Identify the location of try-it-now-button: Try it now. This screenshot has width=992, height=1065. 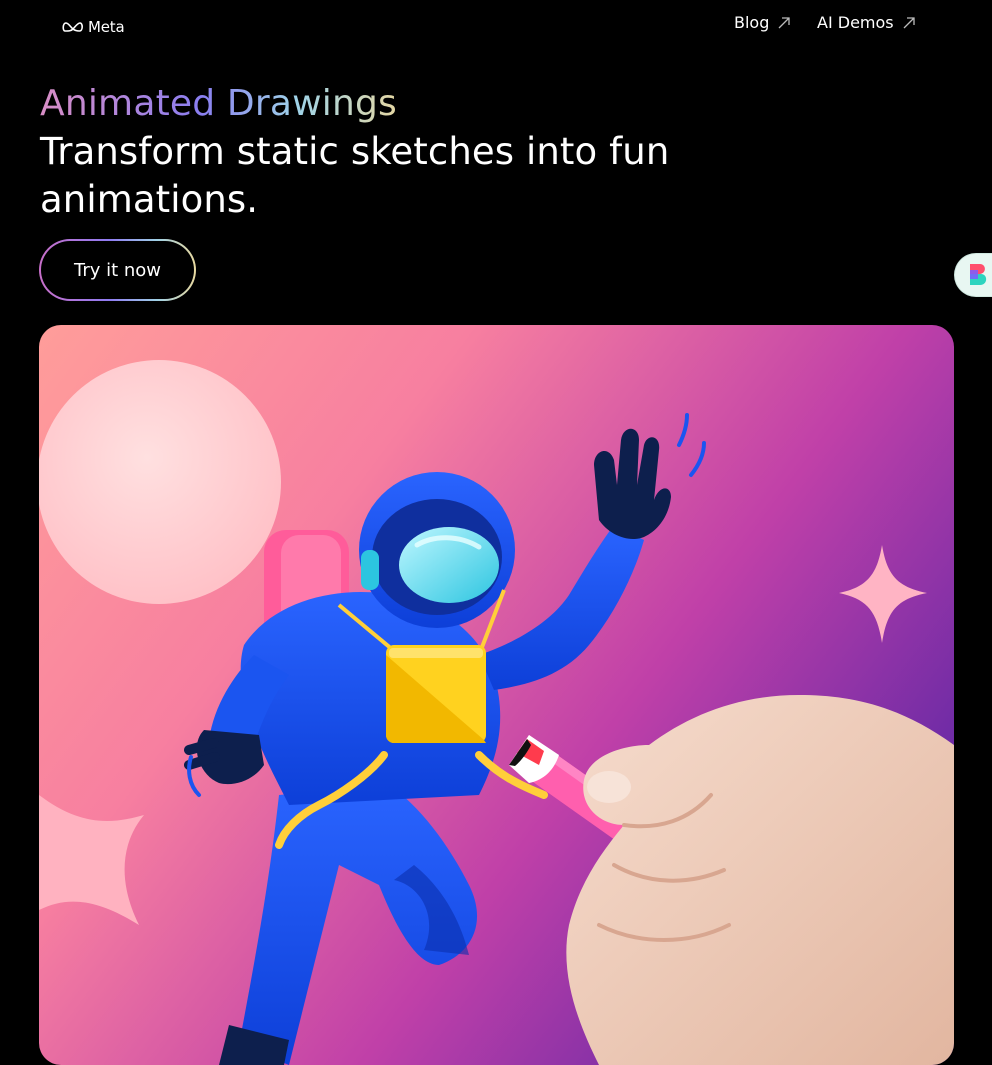
(117, 270).